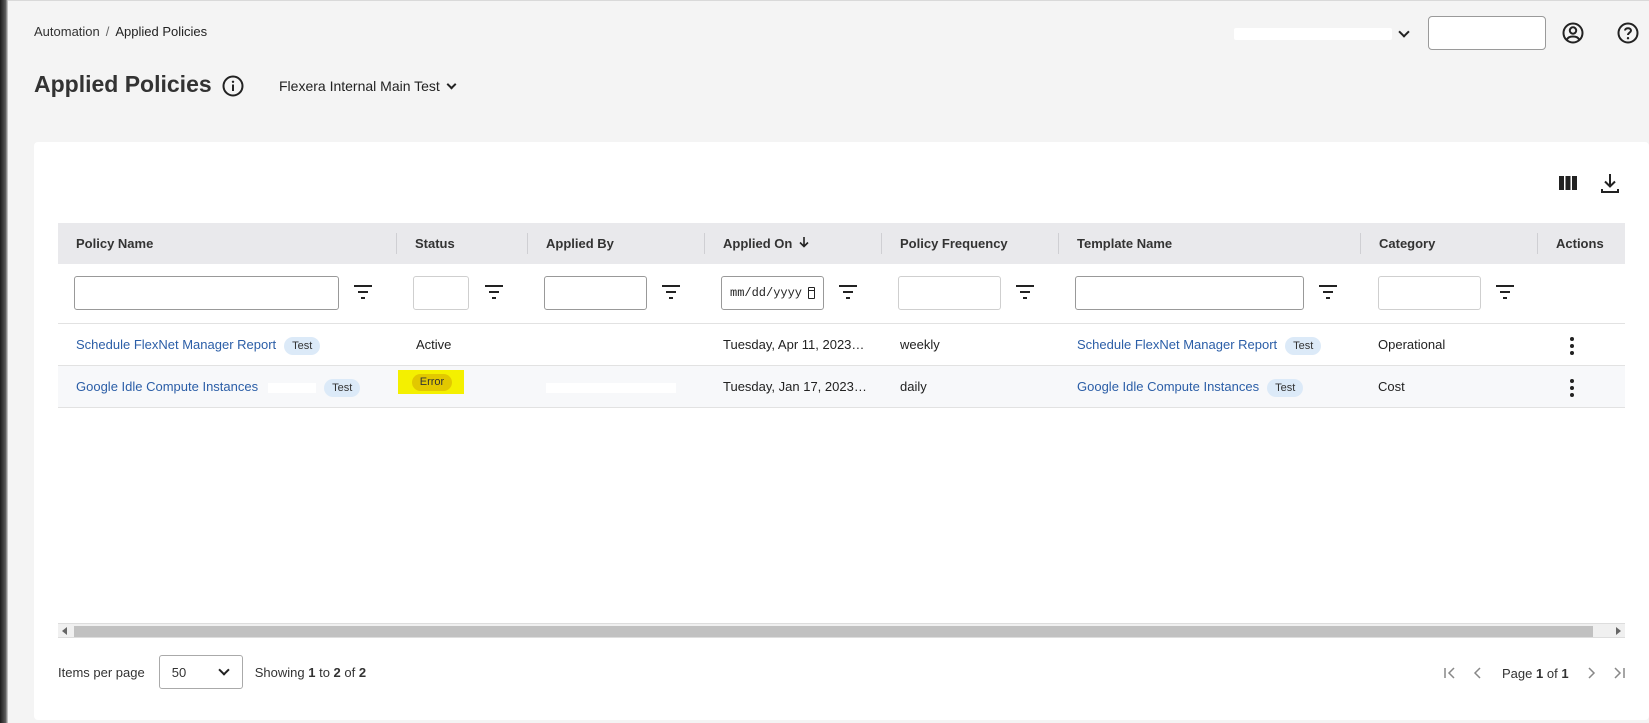  What do you see at coordinates (292, 387) in the screenshot?
I see `redacted-text` at bounding box center [292, 387].